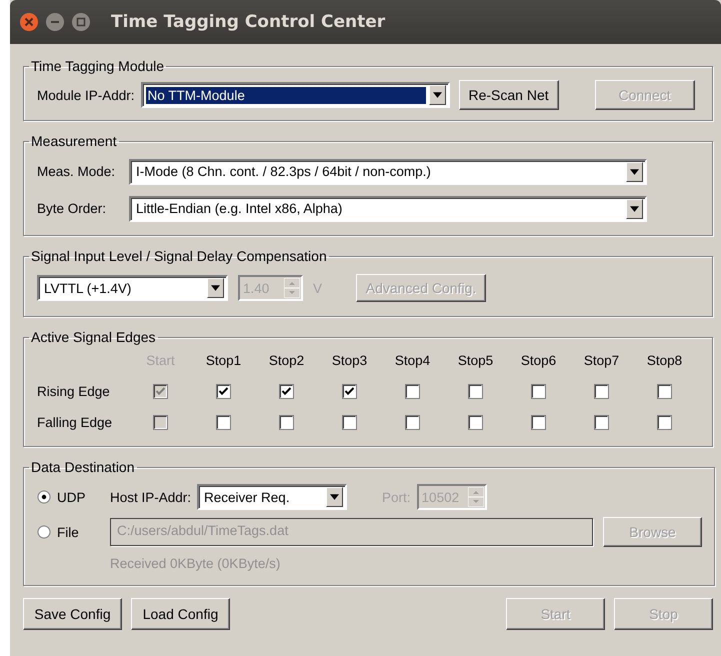 This screenshot has width=721, height=656. Describe the element at coordinates (665, 360) in the screenshot. I see `column-label: Stop8` at that location.